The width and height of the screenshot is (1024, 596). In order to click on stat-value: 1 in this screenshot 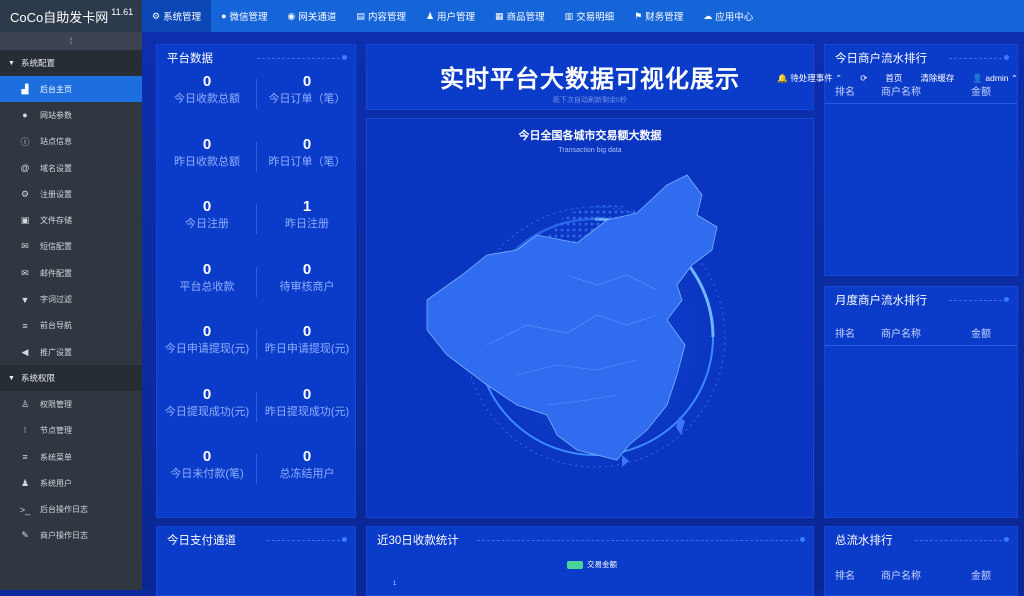, I will do `click(307, 206)`.